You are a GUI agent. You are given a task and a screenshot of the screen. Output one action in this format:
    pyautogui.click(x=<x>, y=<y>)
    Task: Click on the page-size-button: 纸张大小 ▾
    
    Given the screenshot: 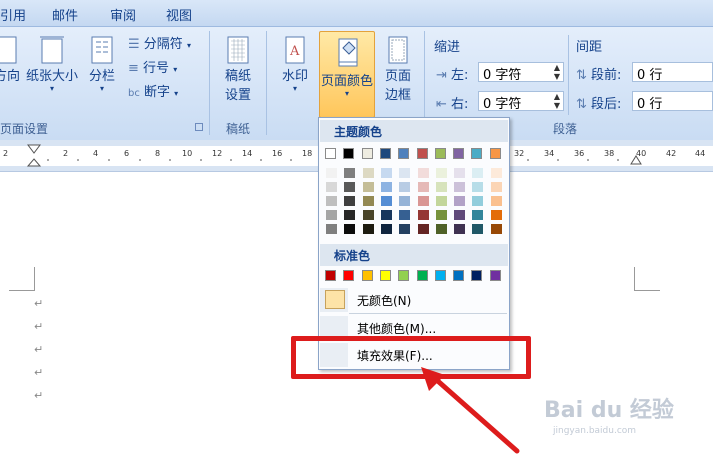 What is the action you would take?
    pyautogui.click(x=52, y=64)
    